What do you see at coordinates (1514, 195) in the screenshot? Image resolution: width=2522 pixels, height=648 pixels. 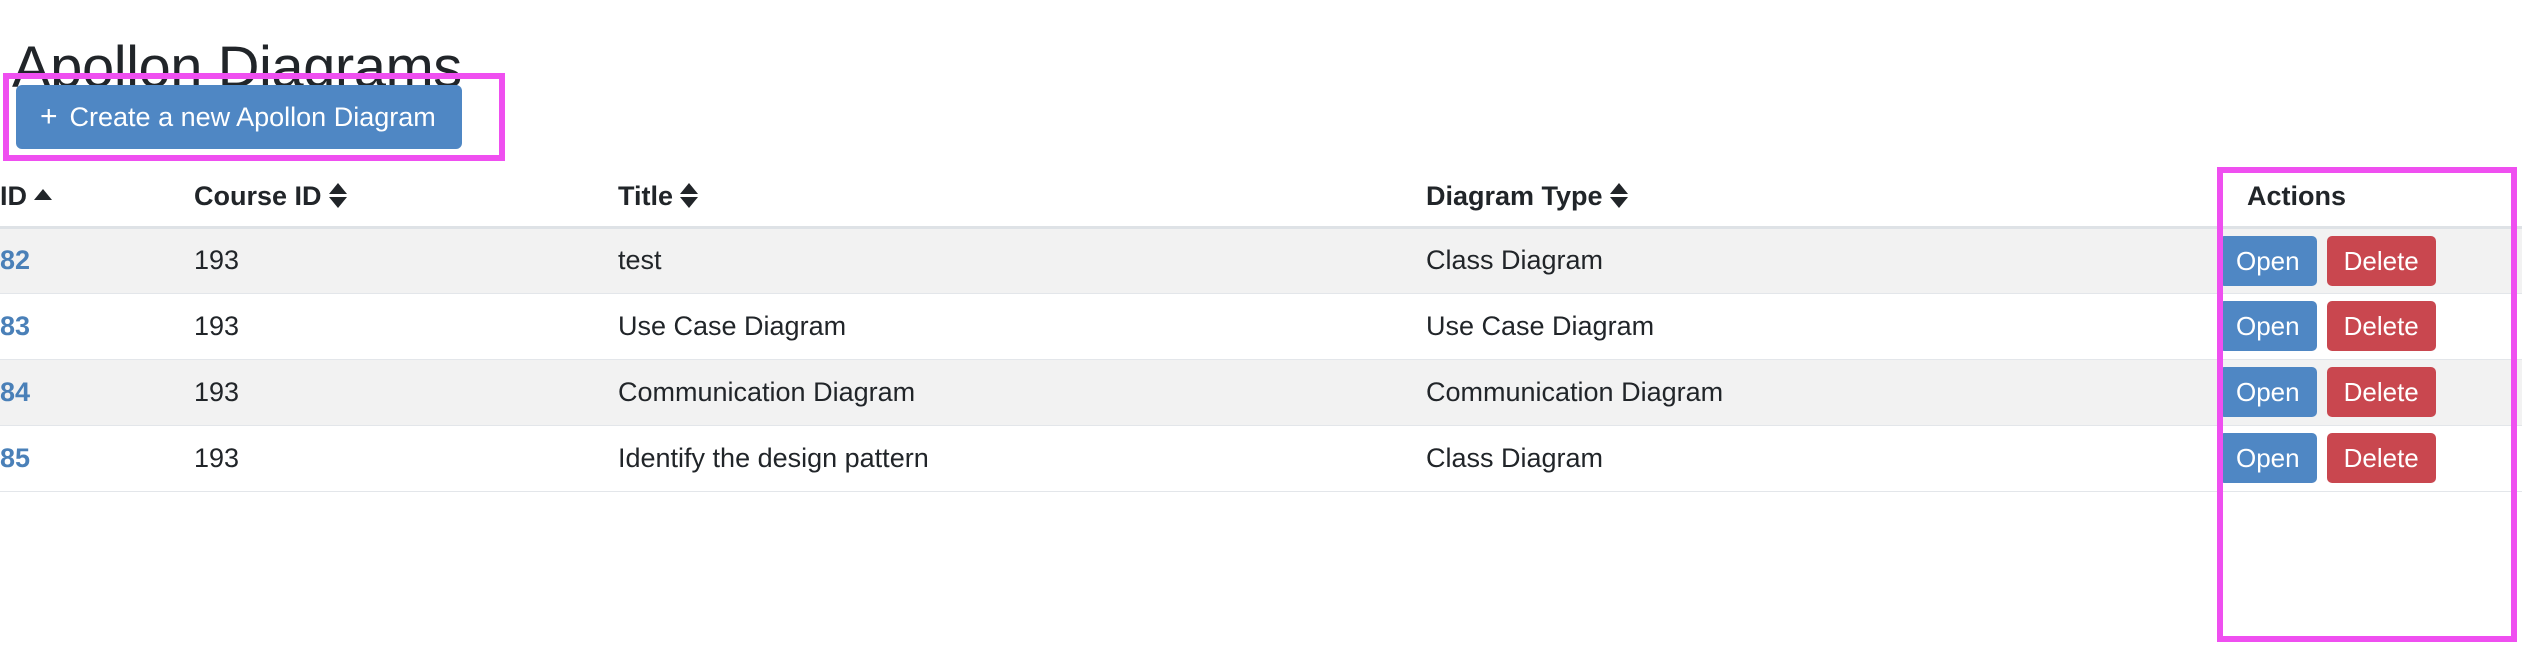 I see `column-header-diagram-type-label: Diagram Type` at bounding box center [1514, 195].